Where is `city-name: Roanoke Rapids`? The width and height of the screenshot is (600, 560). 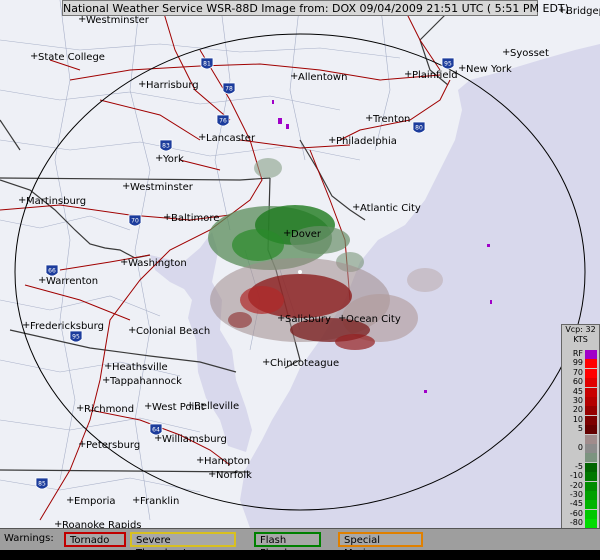 city-name: Roanoke Rapids is located at coordinates (102, 524).